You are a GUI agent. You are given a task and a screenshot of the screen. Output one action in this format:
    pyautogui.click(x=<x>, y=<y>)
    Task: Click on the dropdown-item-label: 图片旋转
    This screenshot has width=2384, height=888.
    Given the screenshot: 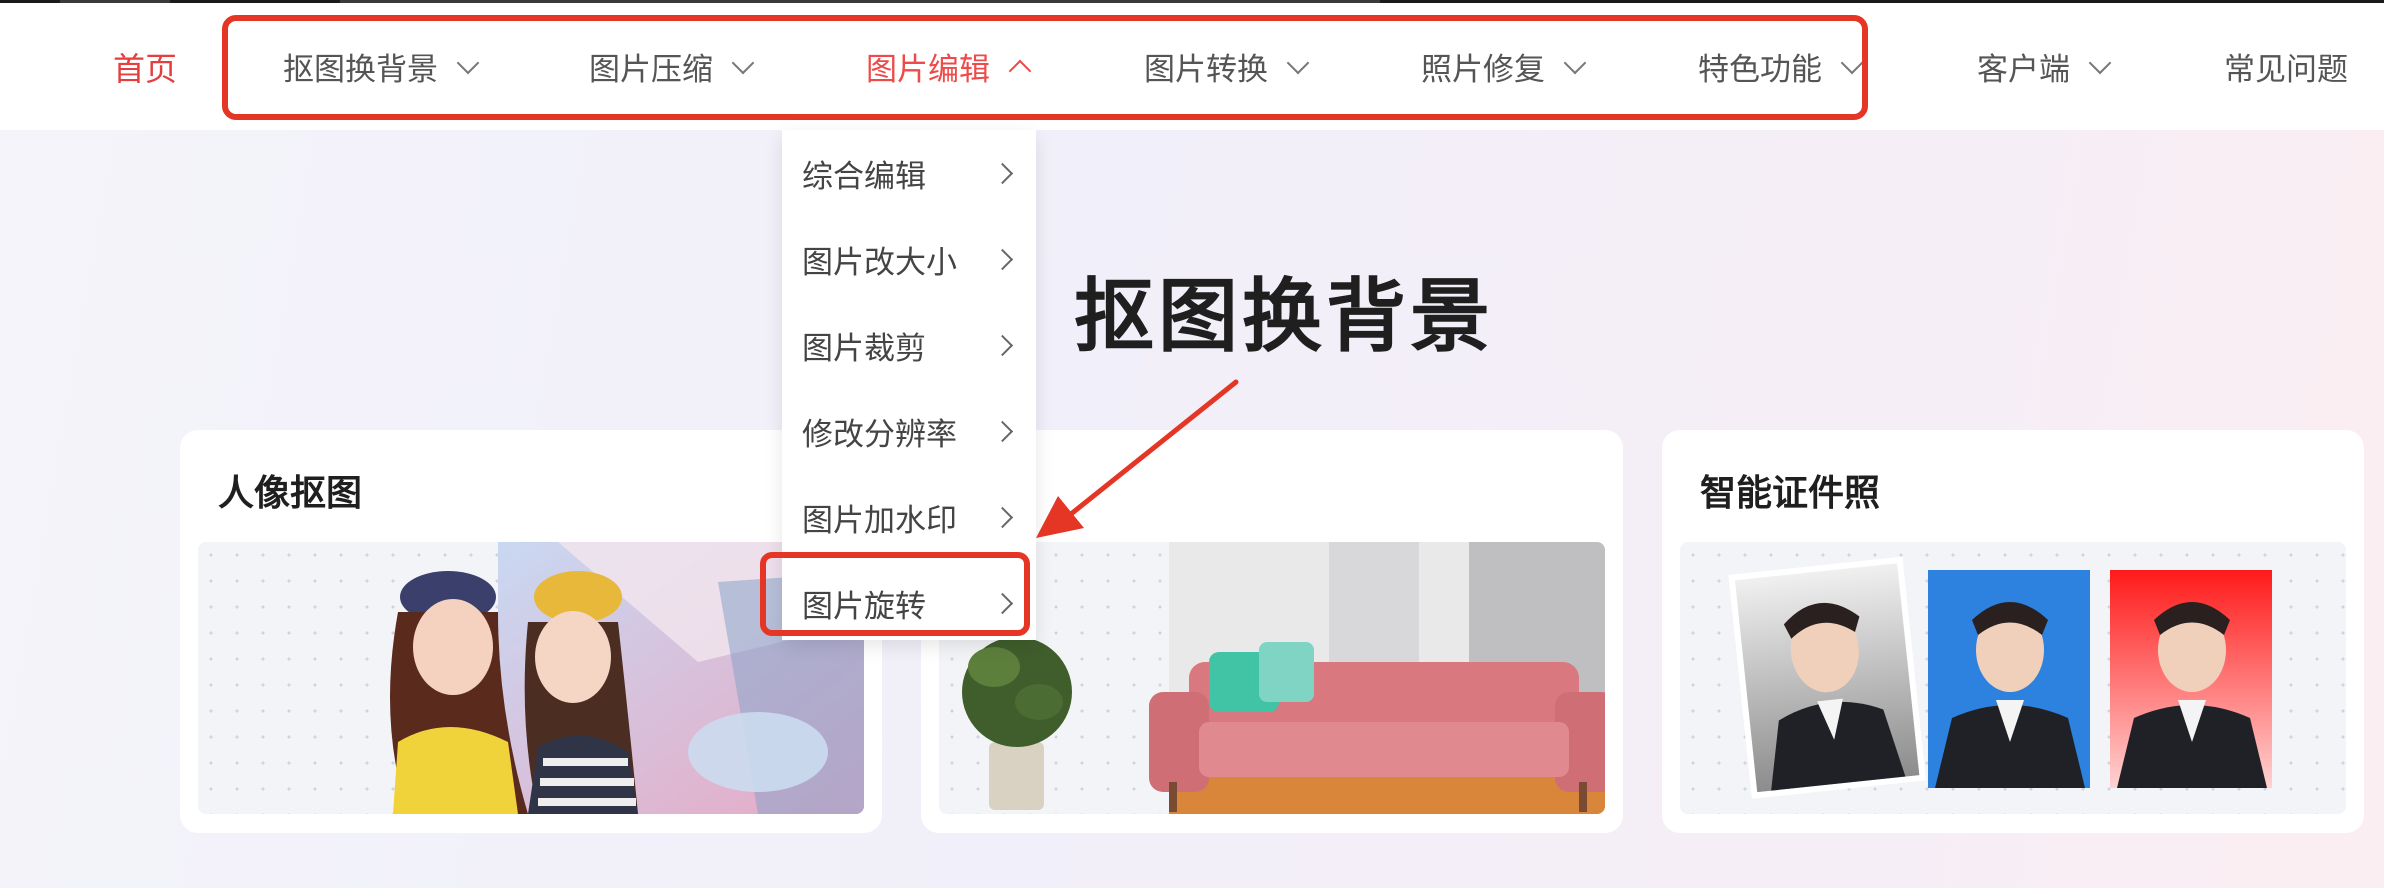 What is the action you would take?
    pyautogui.click(x=864, y=606)
    